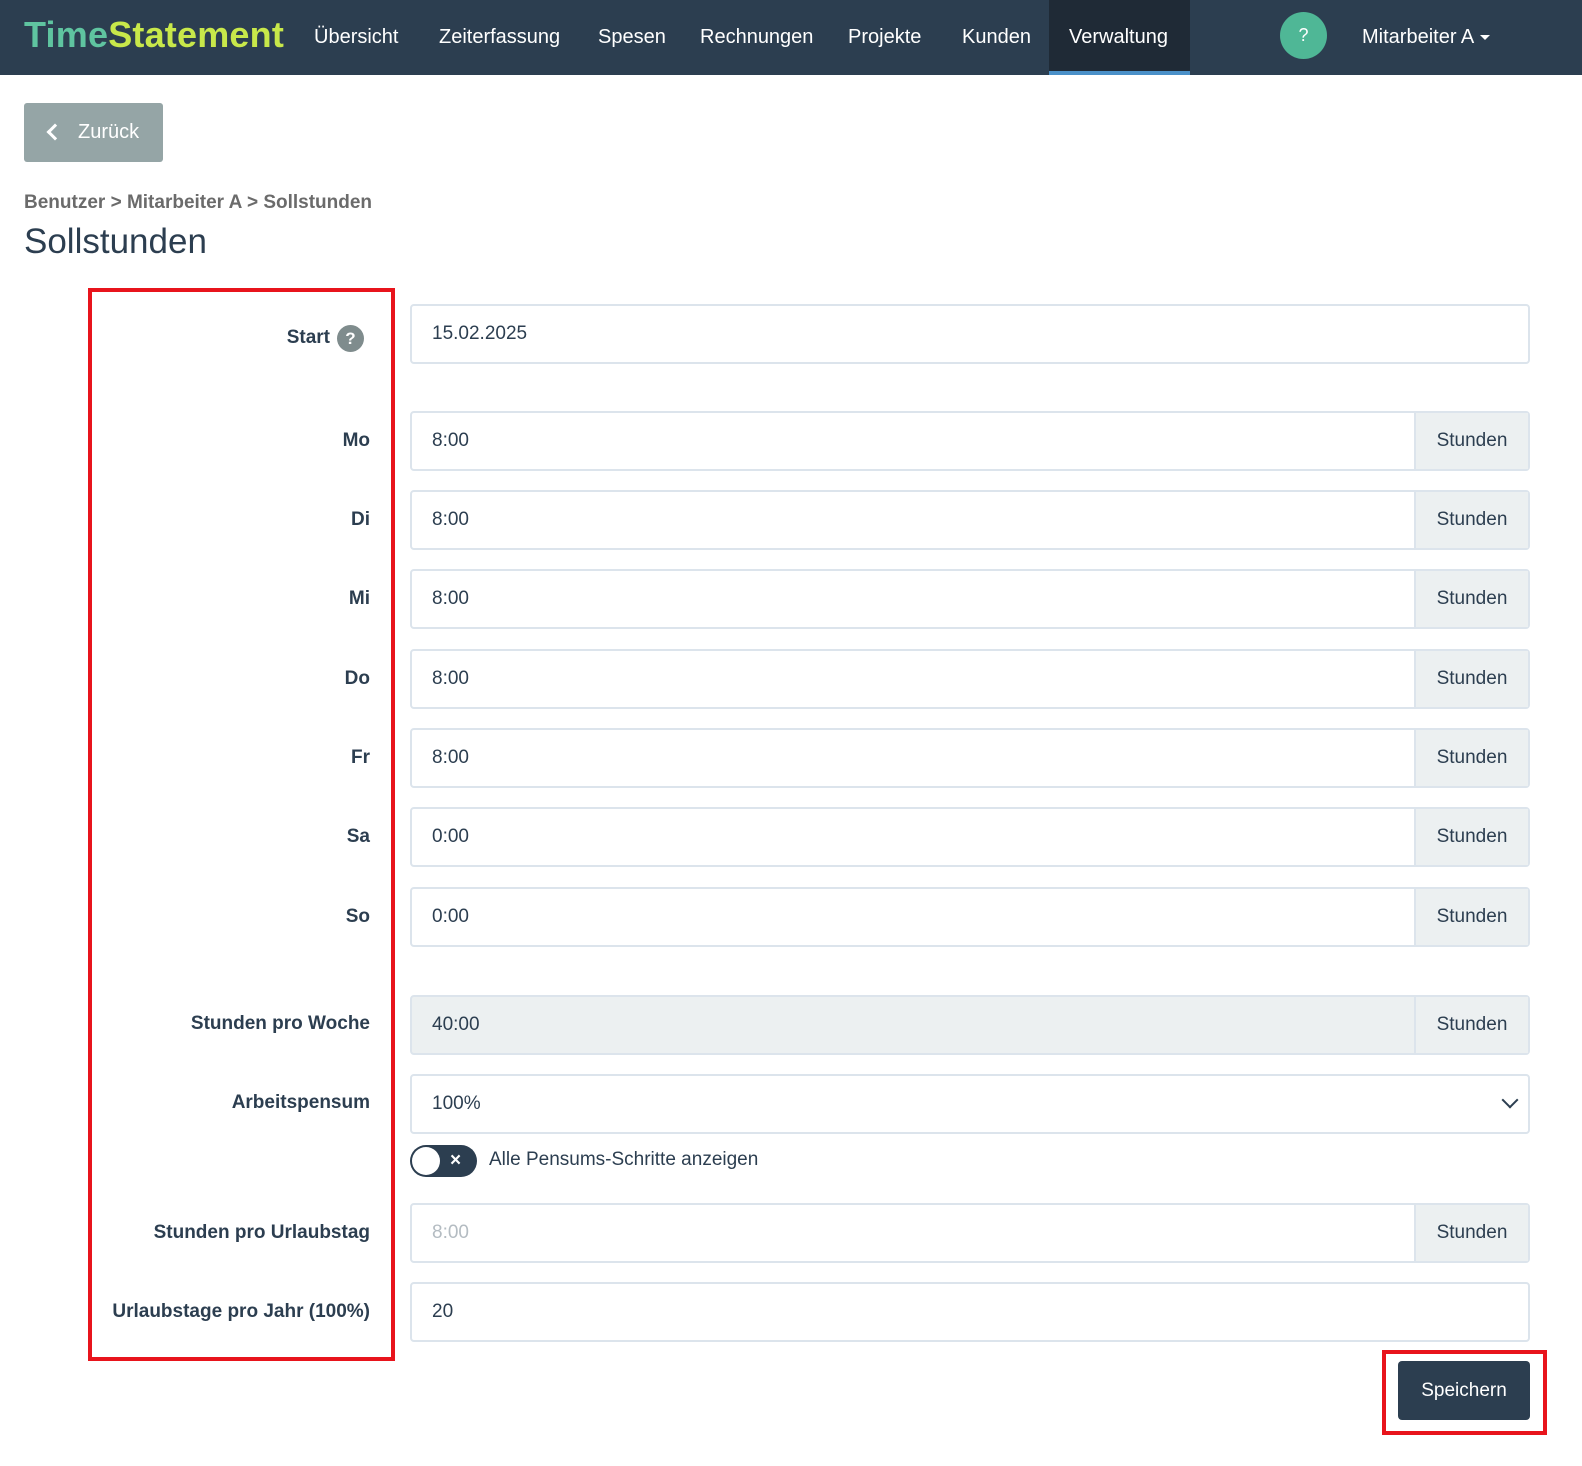 Image resolution: width=1582 pixels, height=1466 pixels. Describe the element at coordinates (970, 1025) in the screenshot. I see `hours-per-week-field: 40:00 Stunden` at that location.